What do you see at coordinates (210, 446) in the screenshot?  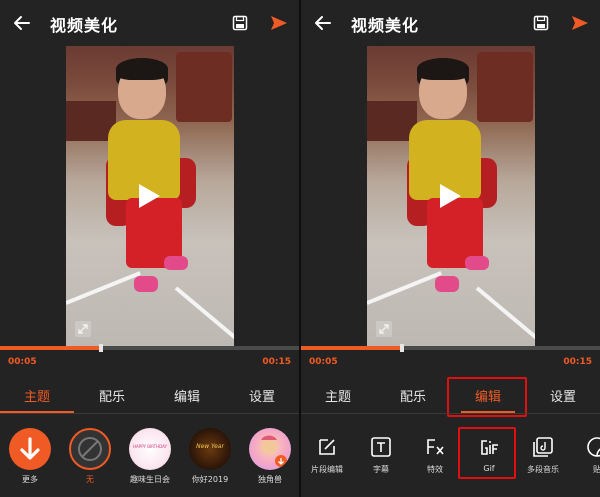 I see `new-year-thumb-text: New Year` at bounding box center [210, 446].